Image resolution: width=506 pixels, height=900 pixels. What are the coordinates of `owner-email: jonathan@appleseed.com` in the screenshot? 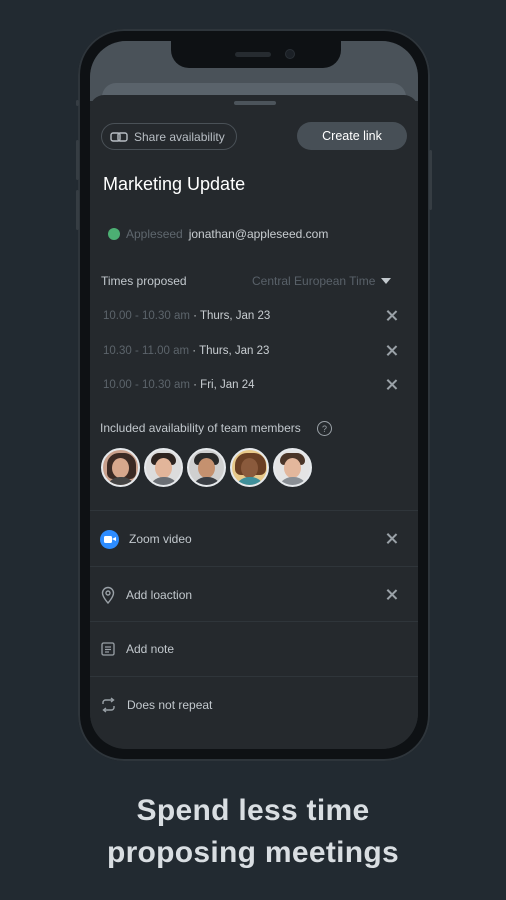 It's located at (258, 234).